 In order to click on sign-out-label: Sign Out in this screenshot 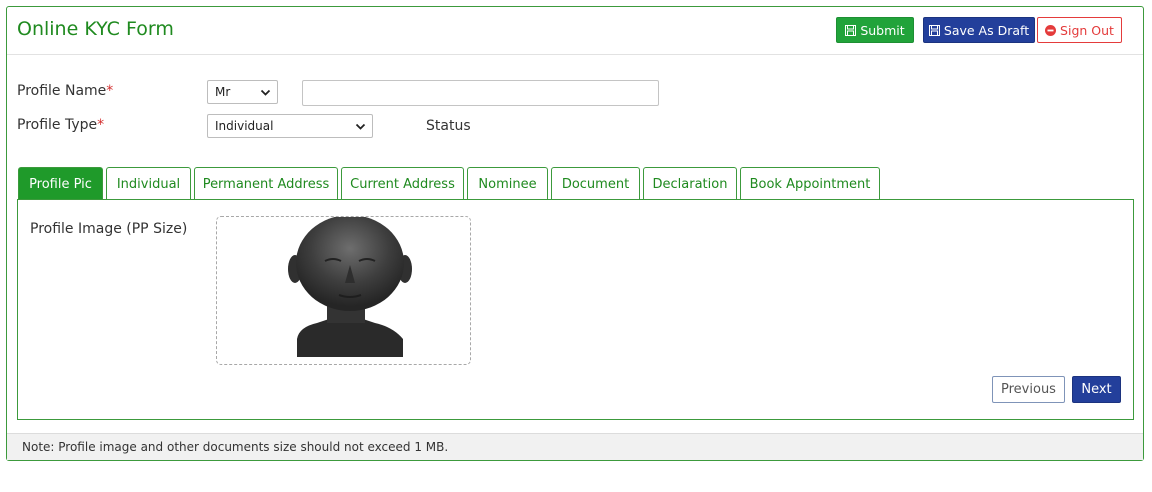, I will do `click(1087, 30)`.